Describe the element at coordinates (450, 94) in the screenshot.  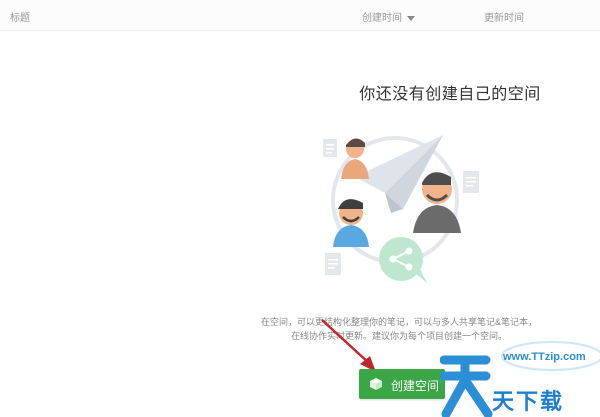
I see `empty-state-heading: 你还没有创建自己的空间` at that location.